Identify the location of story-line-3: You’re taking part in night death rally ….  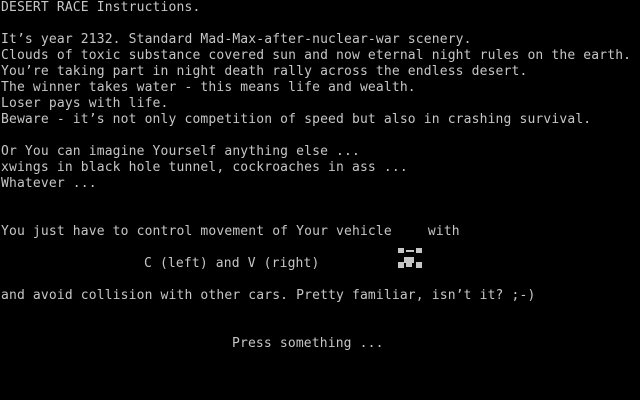
(264, 71).